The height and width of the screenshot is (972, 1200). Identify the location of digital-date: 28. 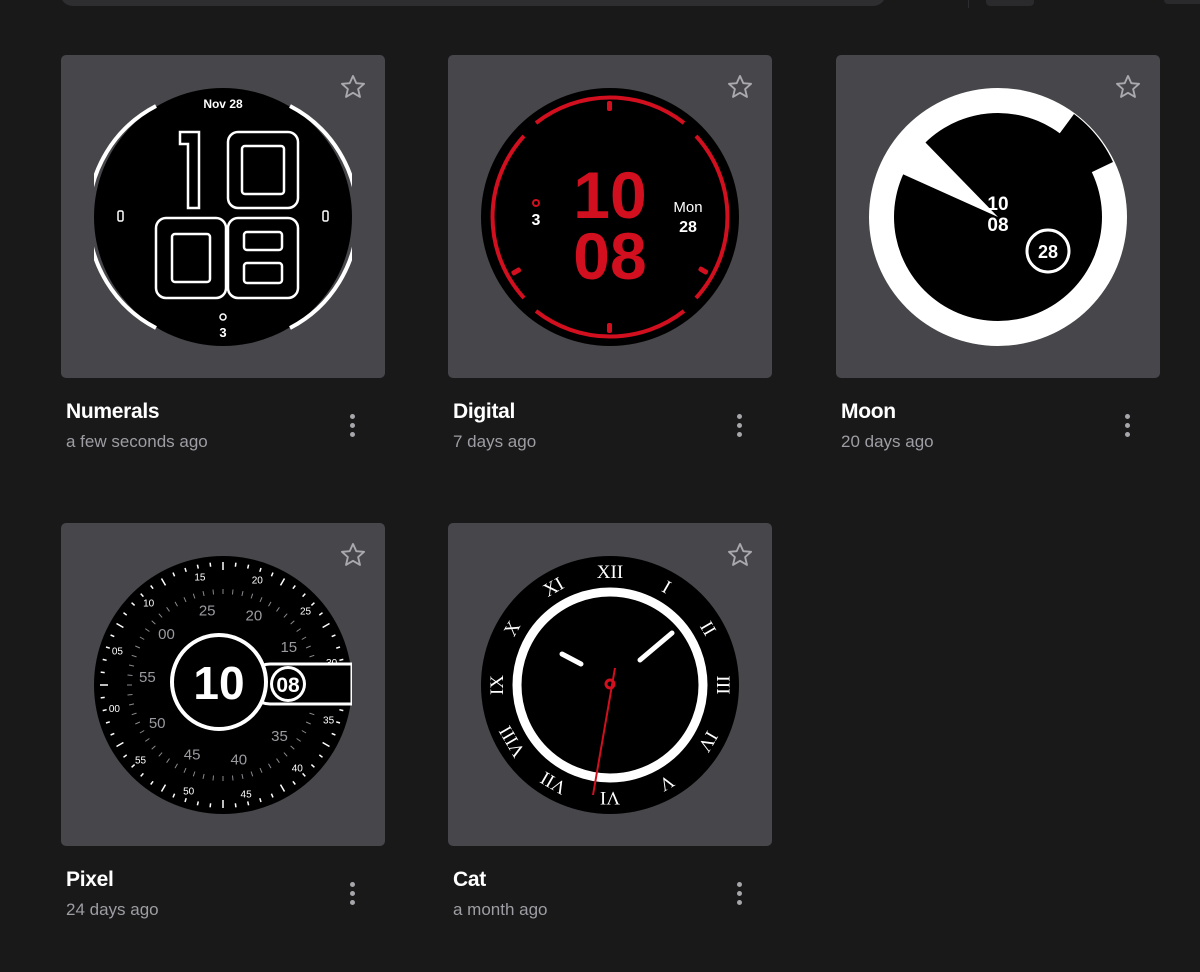
(688, 227).